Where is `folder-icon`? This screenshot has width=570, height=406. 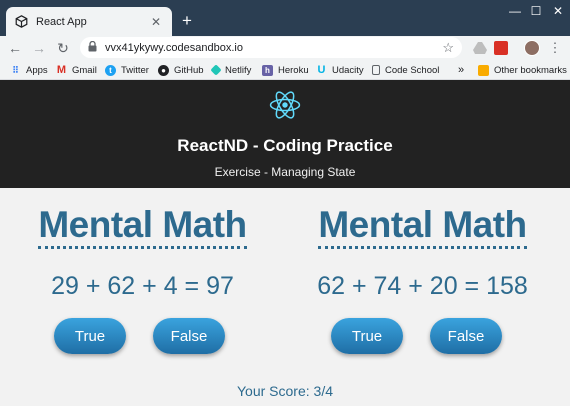
folder-icon is located at coordinates (483, 70).